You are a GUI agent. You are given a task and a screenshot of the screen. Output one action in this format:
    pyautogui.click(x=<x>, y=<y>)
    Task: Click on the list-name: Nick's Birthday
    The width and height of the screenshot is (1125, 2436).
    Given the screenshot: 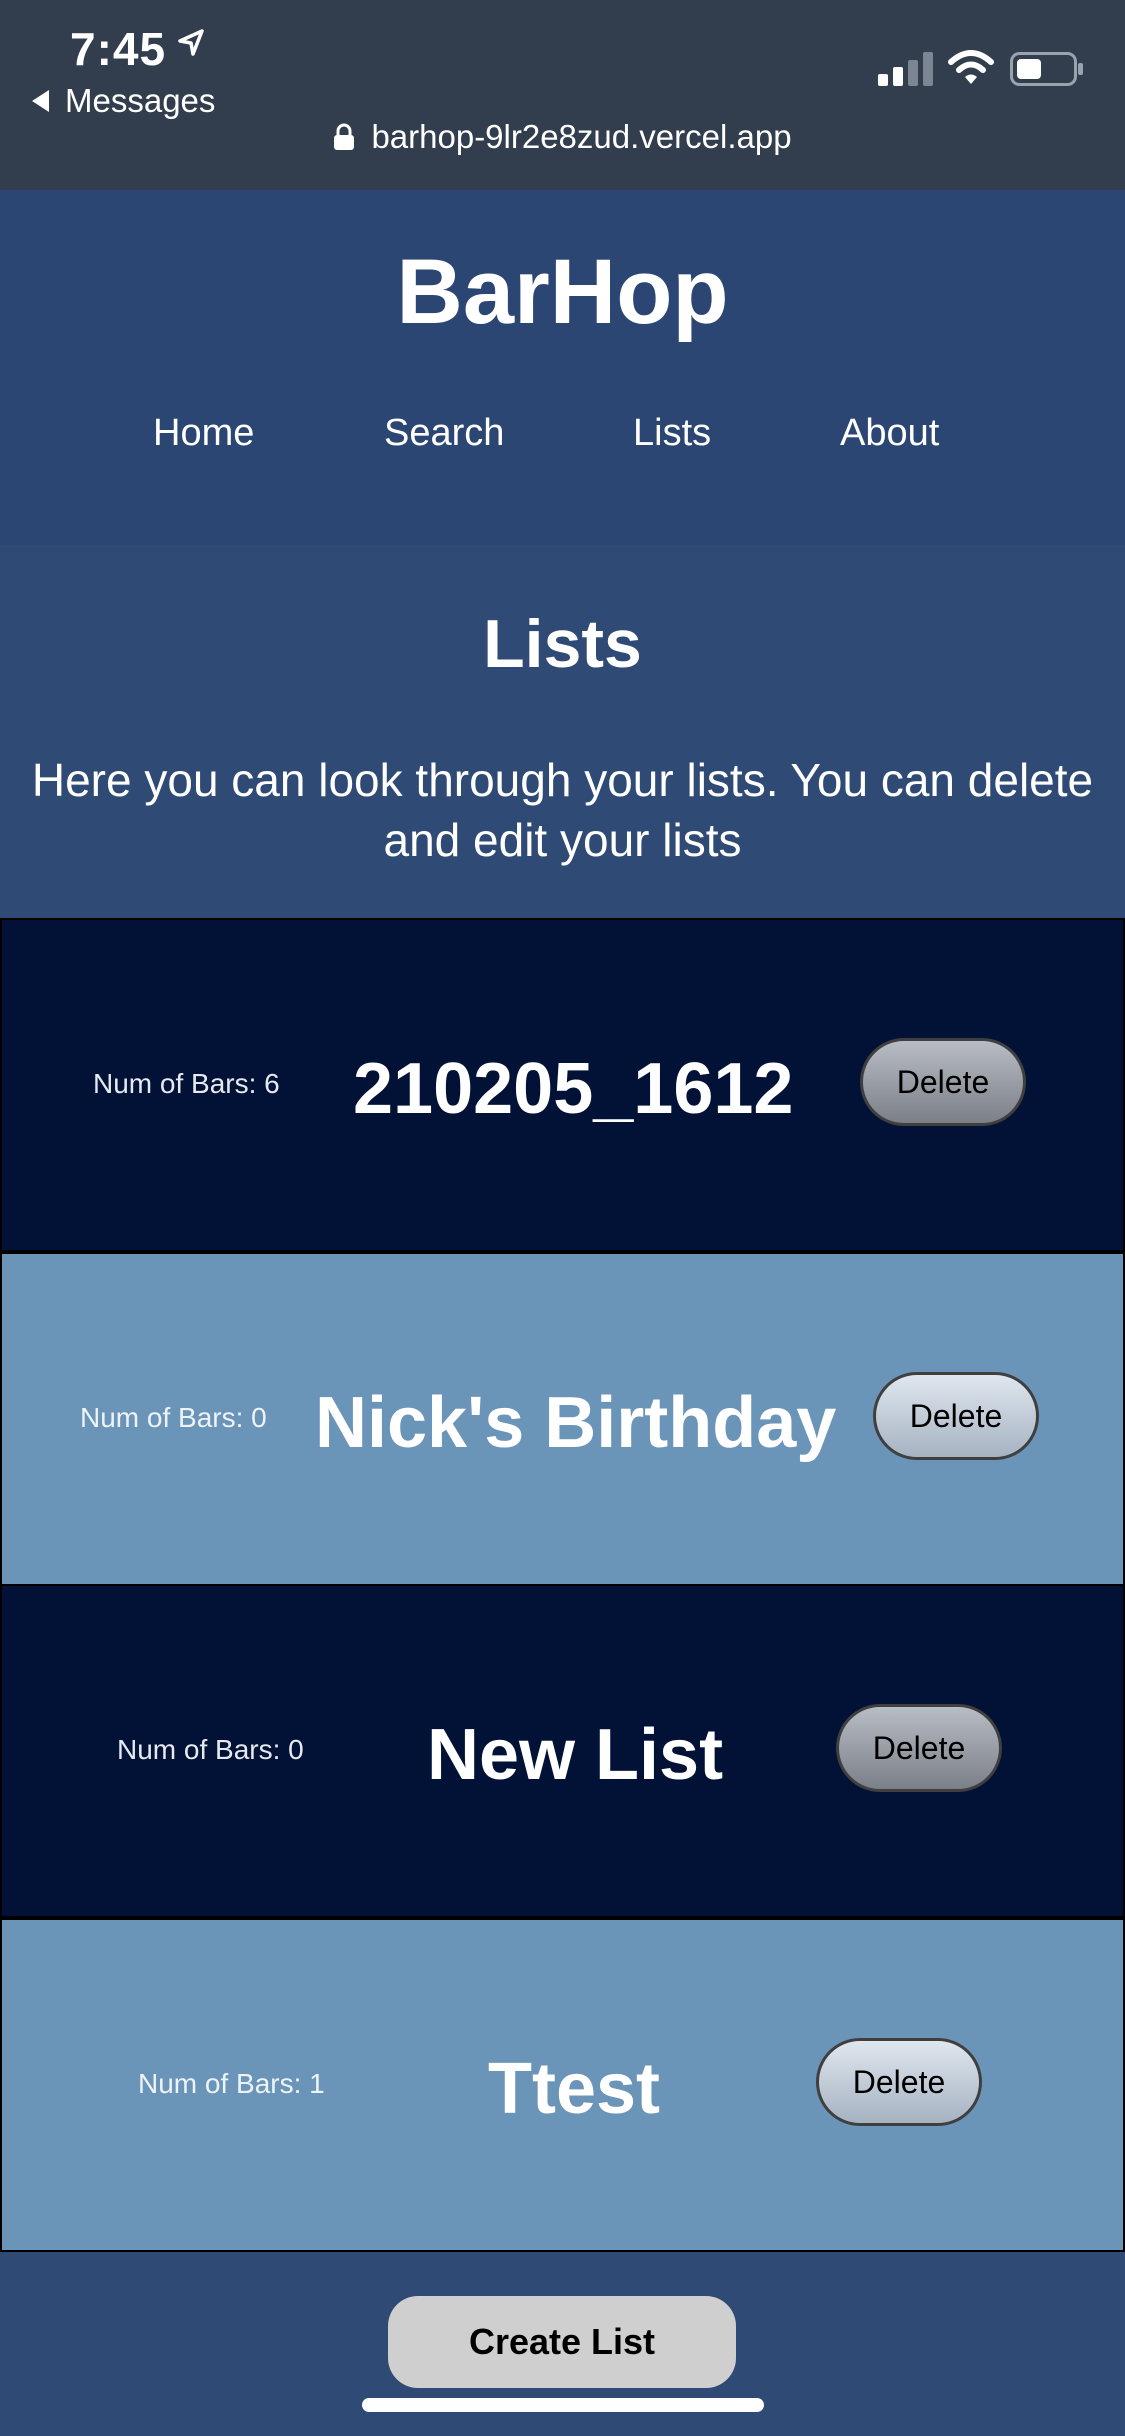 What is the action you would take?
    pyautogui.click(x=575, y=1423)
    